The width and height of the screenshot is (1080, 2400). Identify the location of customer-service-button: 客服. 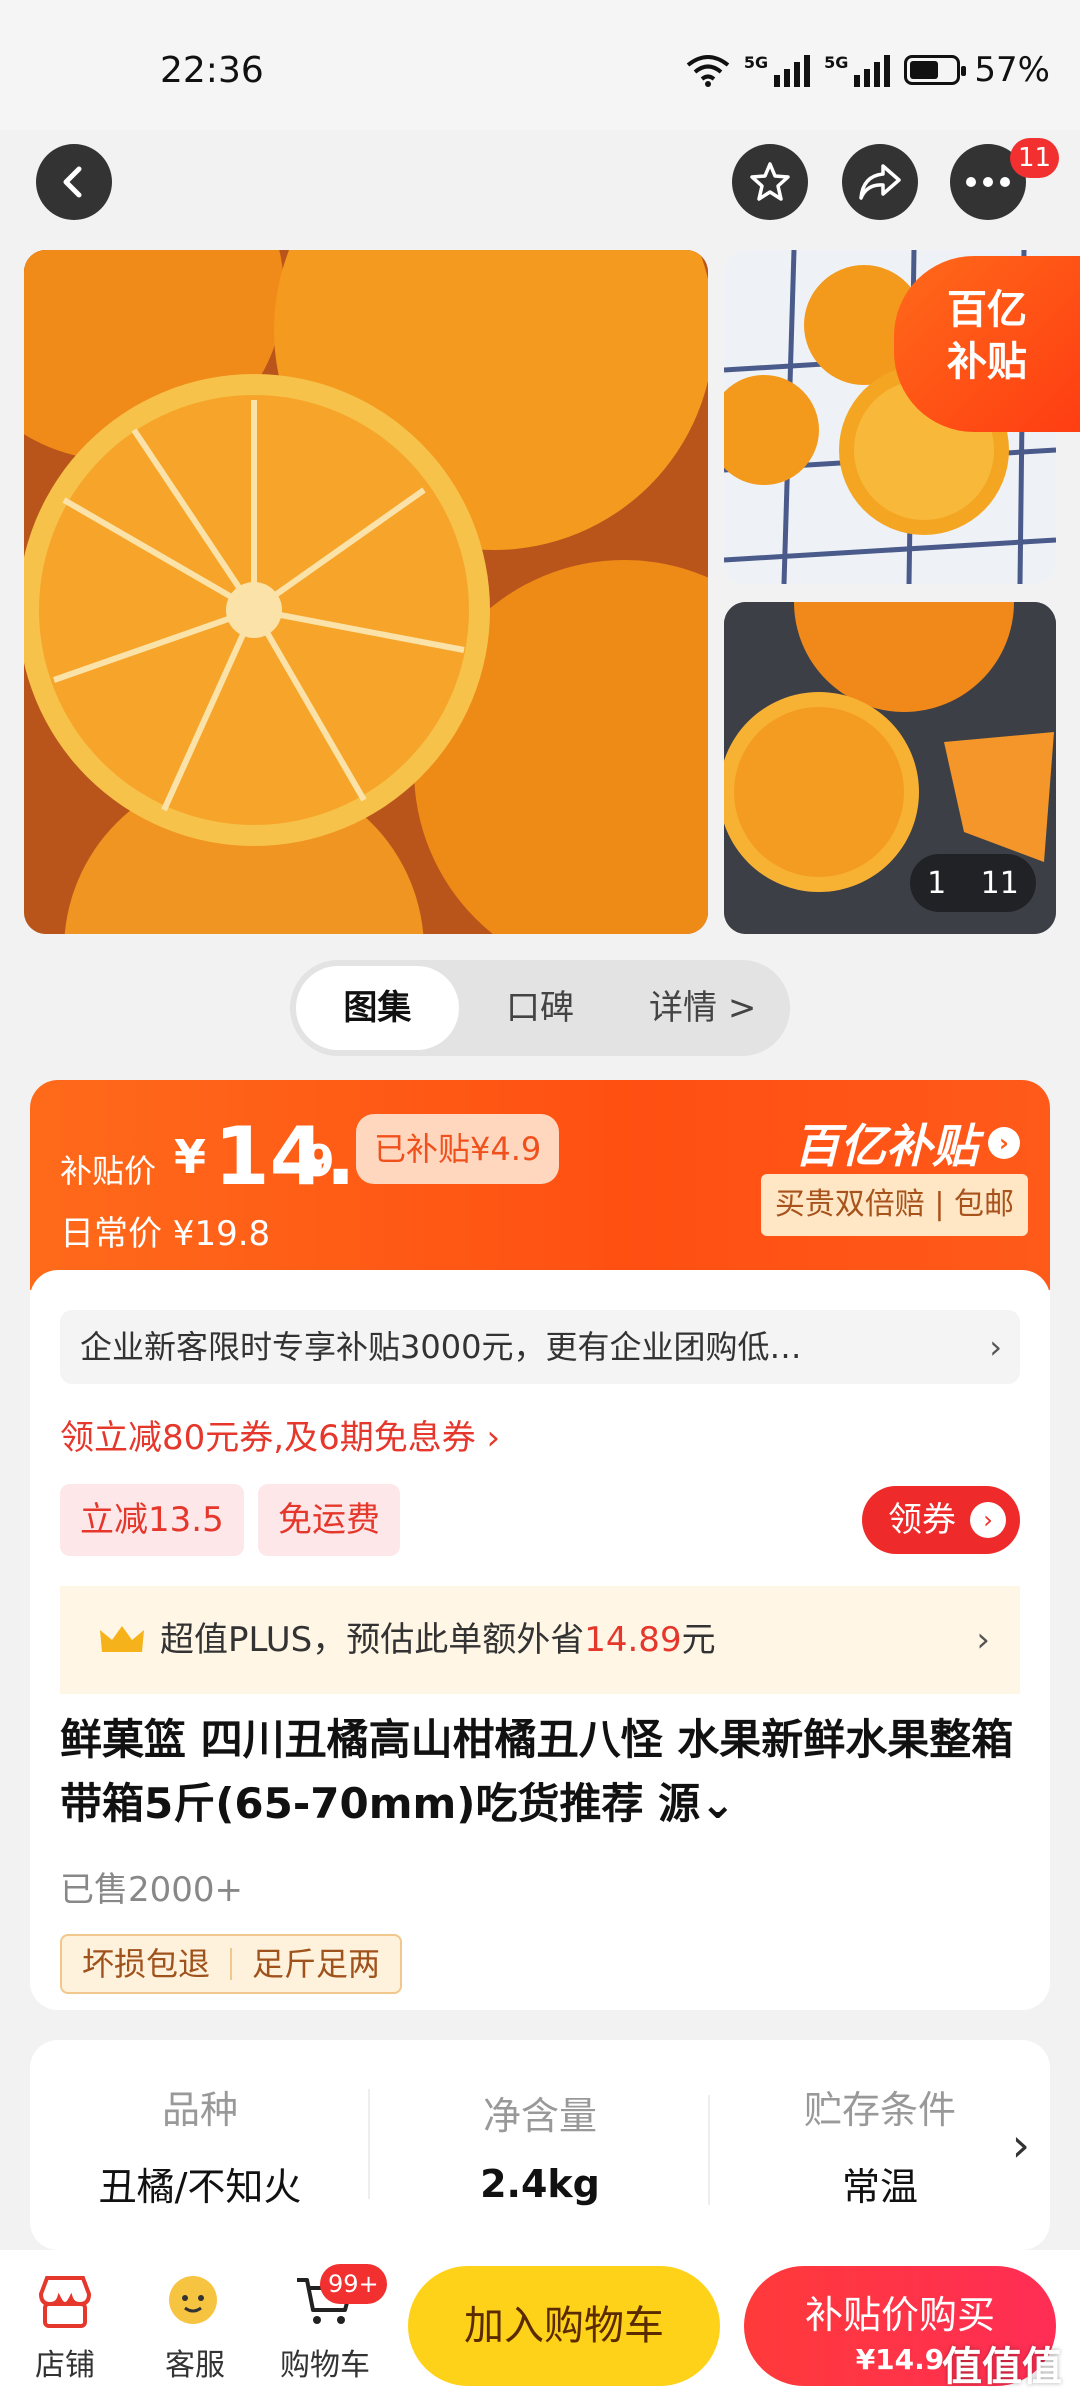
(195, 2324).